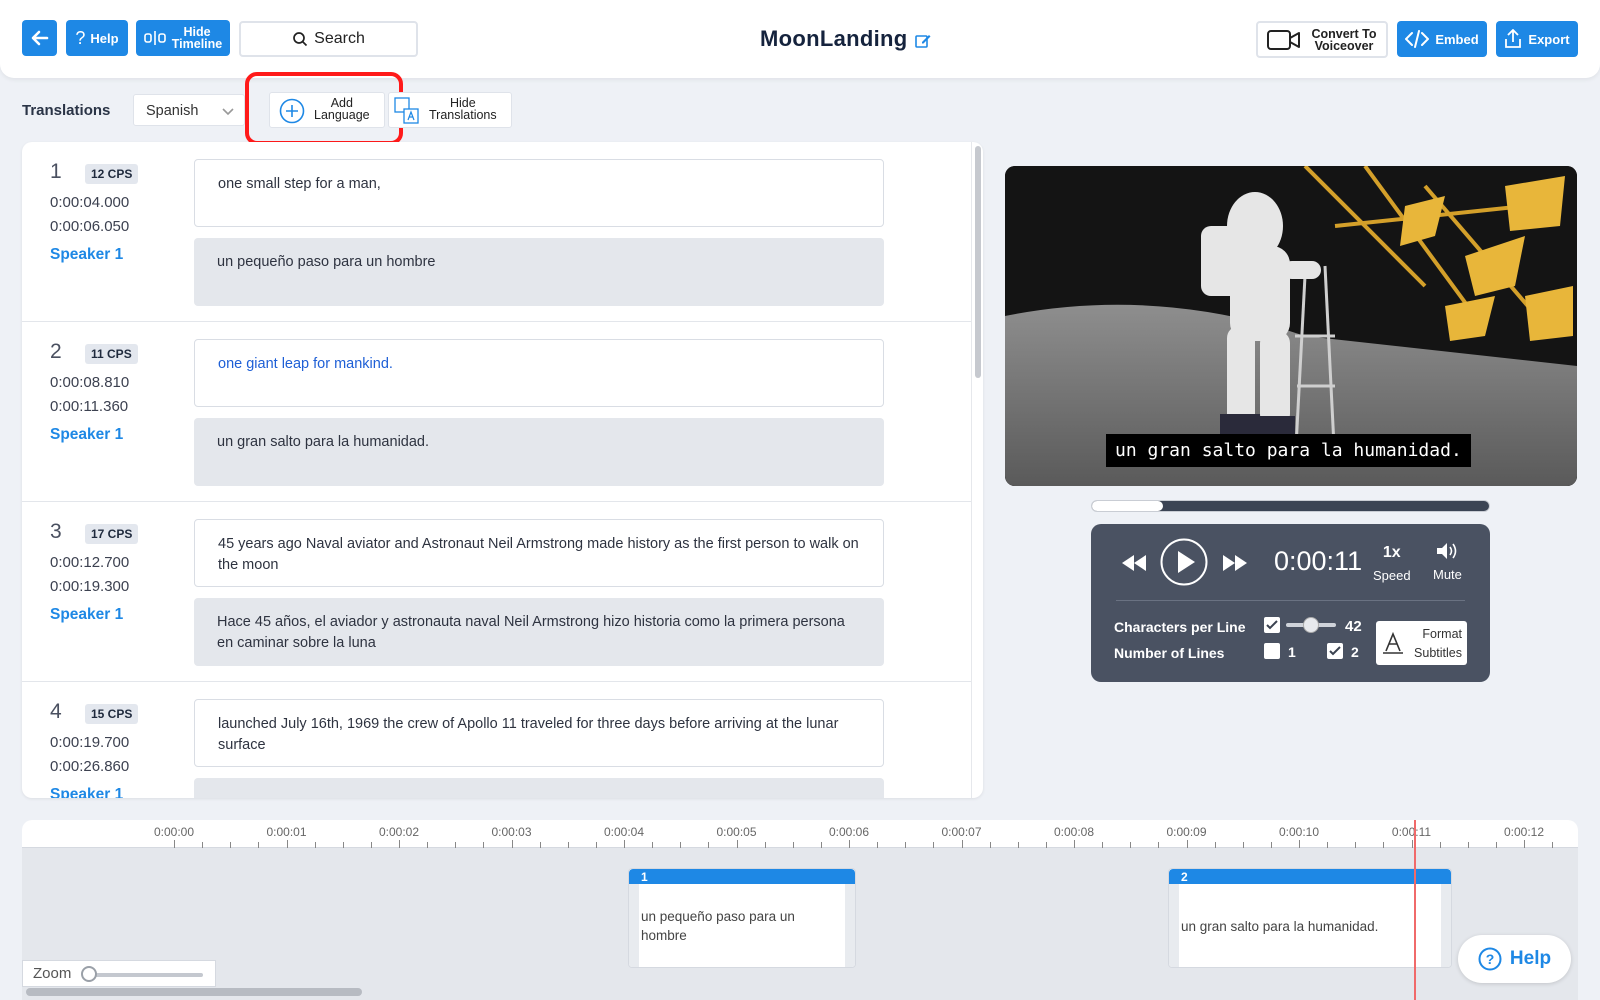 Image resolution: width=1600 pixels, height=1000 pixels. I want to click on clip-text: un gran salto para la humanidad., so click(1280, 926).